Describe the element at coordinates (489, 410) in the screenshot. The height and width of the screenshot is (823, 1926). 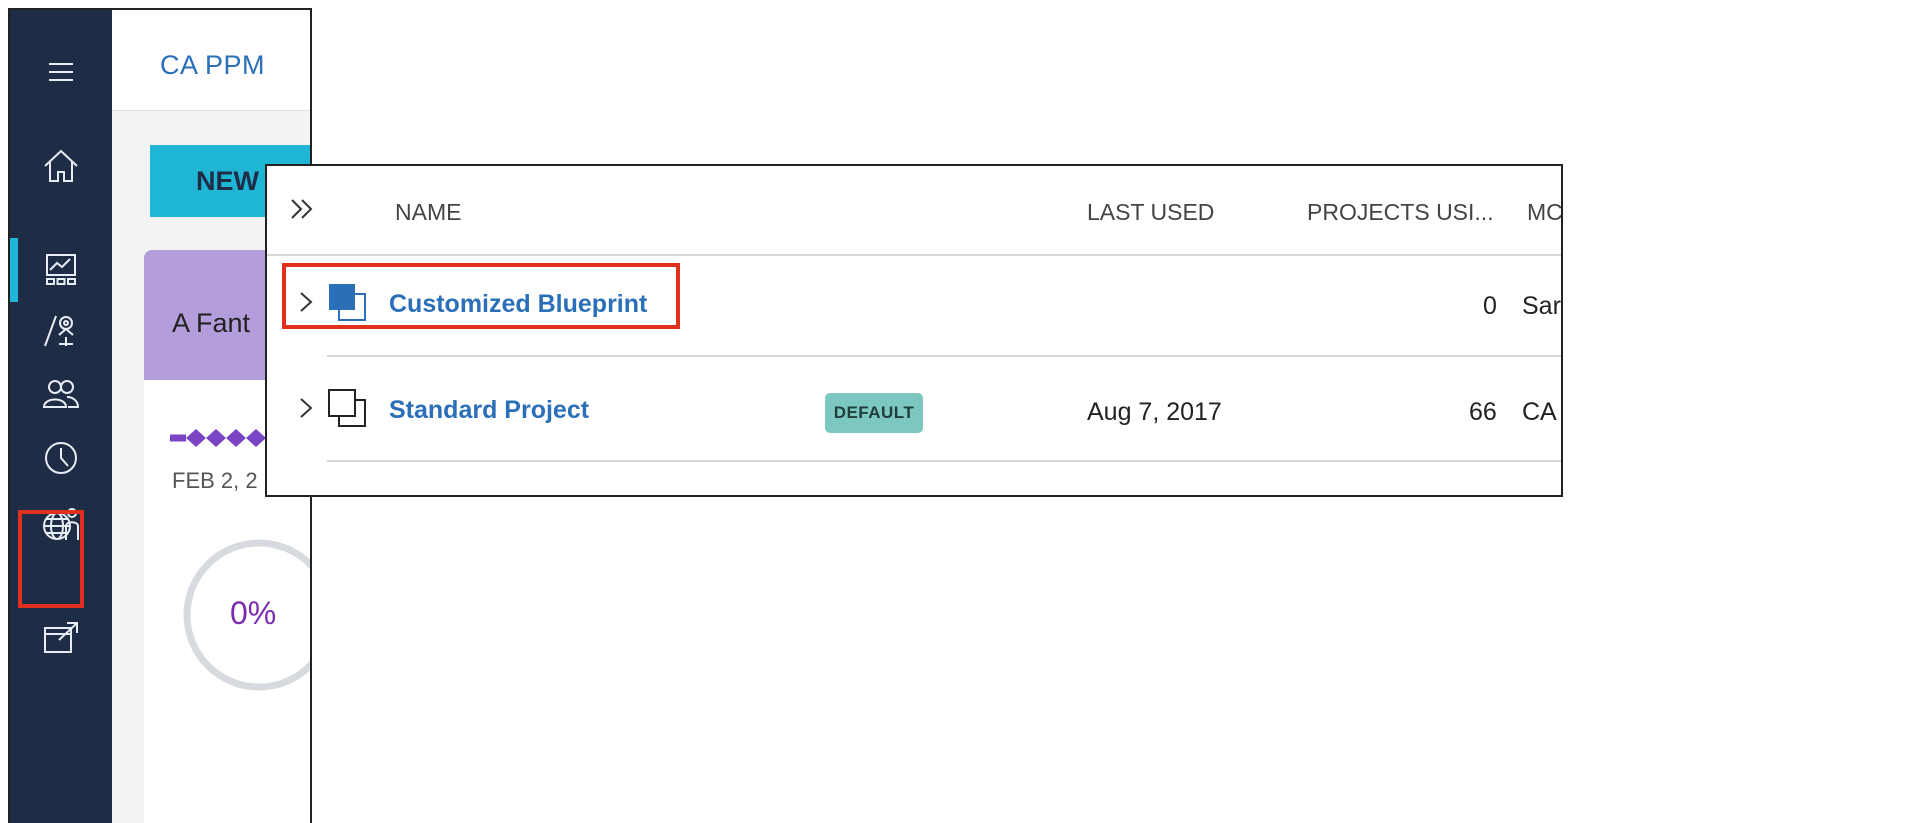
I see `blueprint-name-link: Standard Project` at that location.